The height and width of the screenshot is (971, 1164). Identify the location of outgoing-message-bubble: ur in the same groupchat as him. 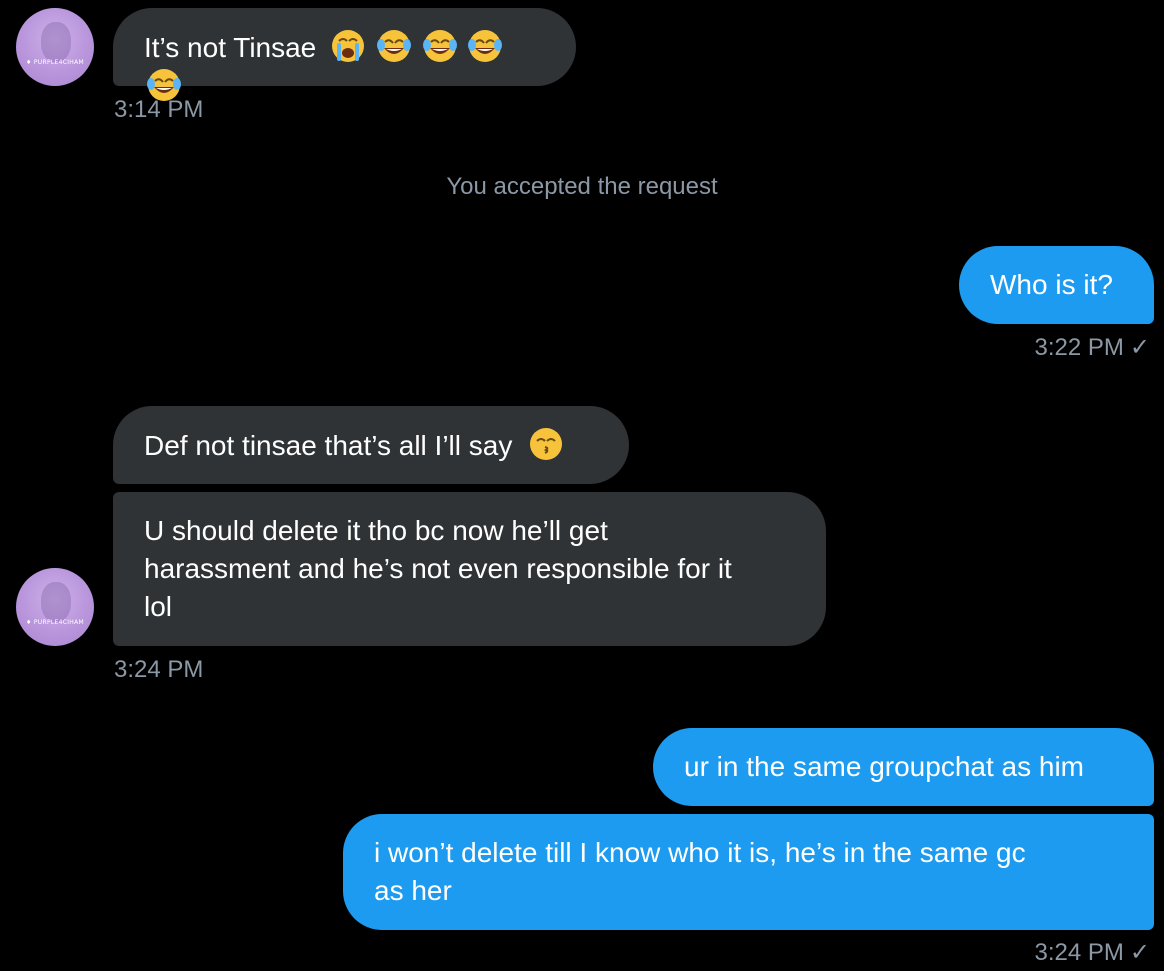
(903, 767).